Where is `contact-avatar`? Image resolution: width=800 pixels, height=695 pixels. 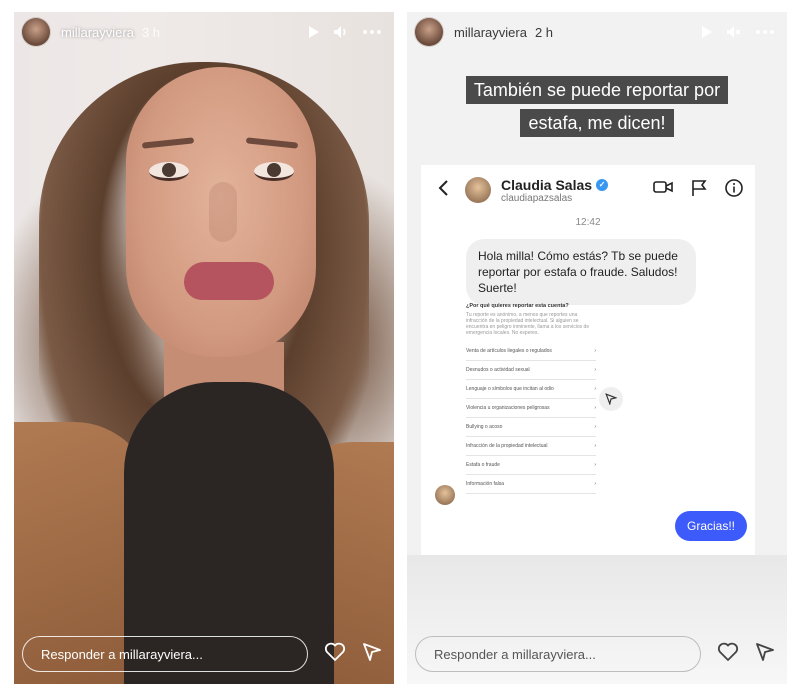
contact-avatar is located at coordinates (478, 190).